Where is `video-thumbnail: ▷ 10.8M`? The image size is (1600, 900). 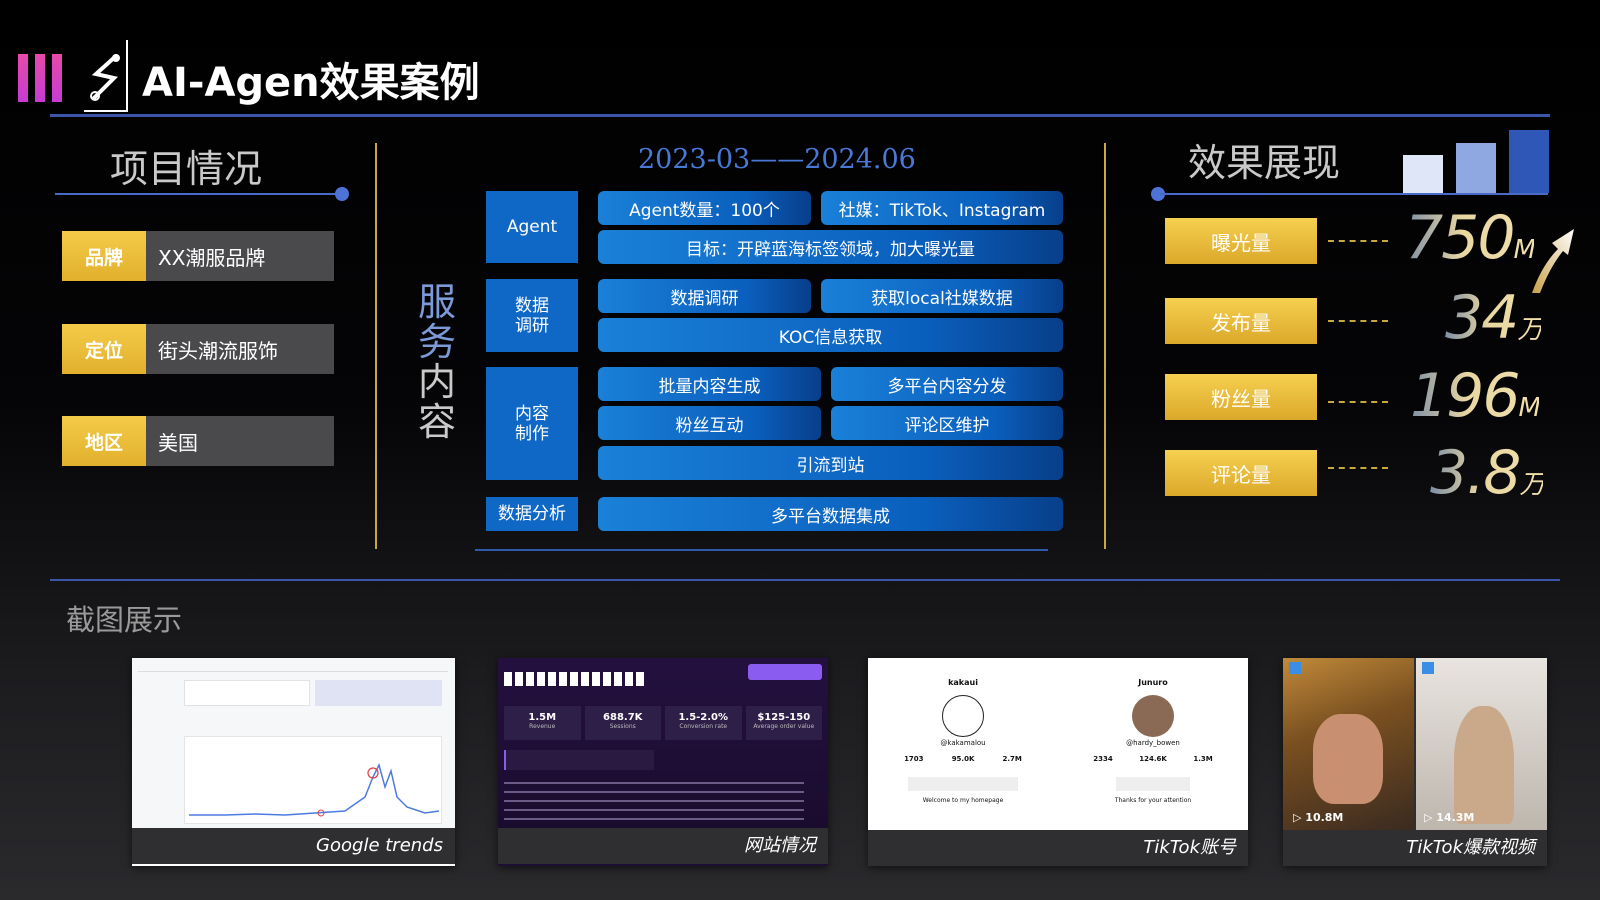
video-thumbnail: ▷ 10.8M is located at coordinates (1348, 744).